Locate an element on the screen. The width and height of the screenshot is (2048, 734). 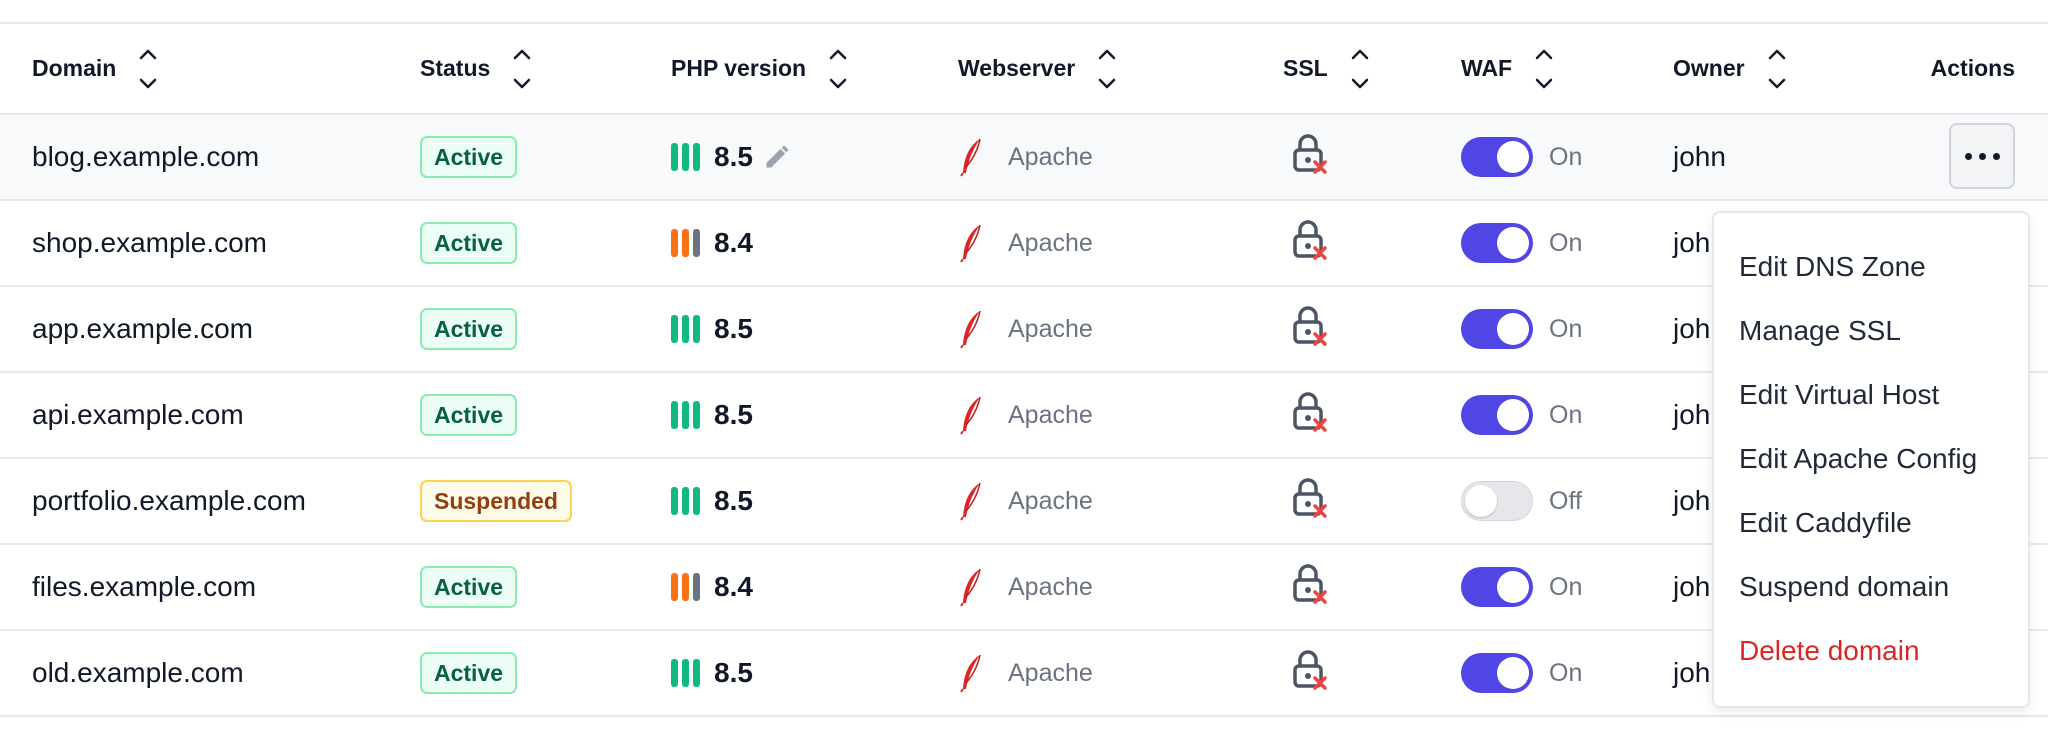
menu-item-edit-apache-config: Edit Apache Config is located at coordinates (1871, 471).